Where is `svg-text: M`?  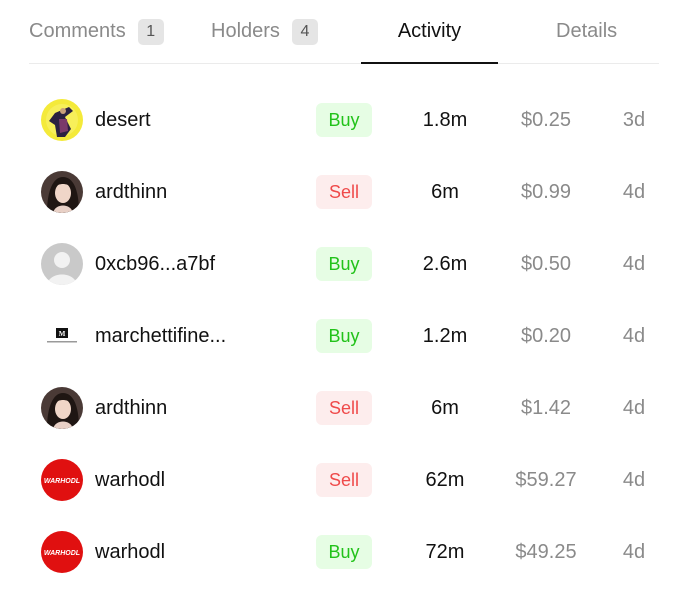 svg-text: M is located at coordinates (62, 334).